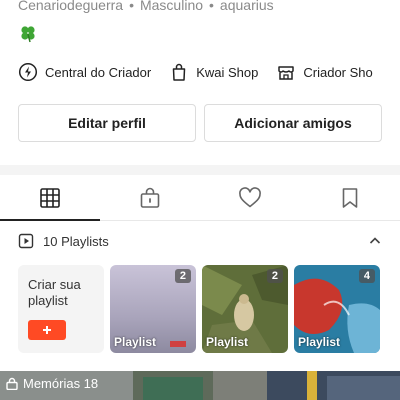 The image size is (400, 400). I want to click on bookmark-icon, so click(350, 197).